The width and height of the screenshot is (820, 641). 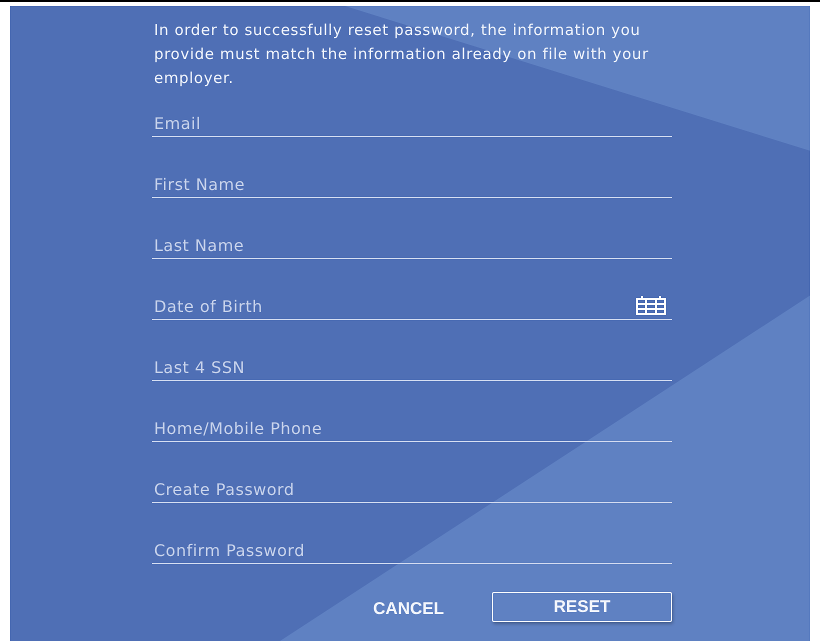 What do you see at coordinates (412, 423) in the screenshot?
I see `input-field: Home/Mobile Phone` at bounding box center [412, 423].